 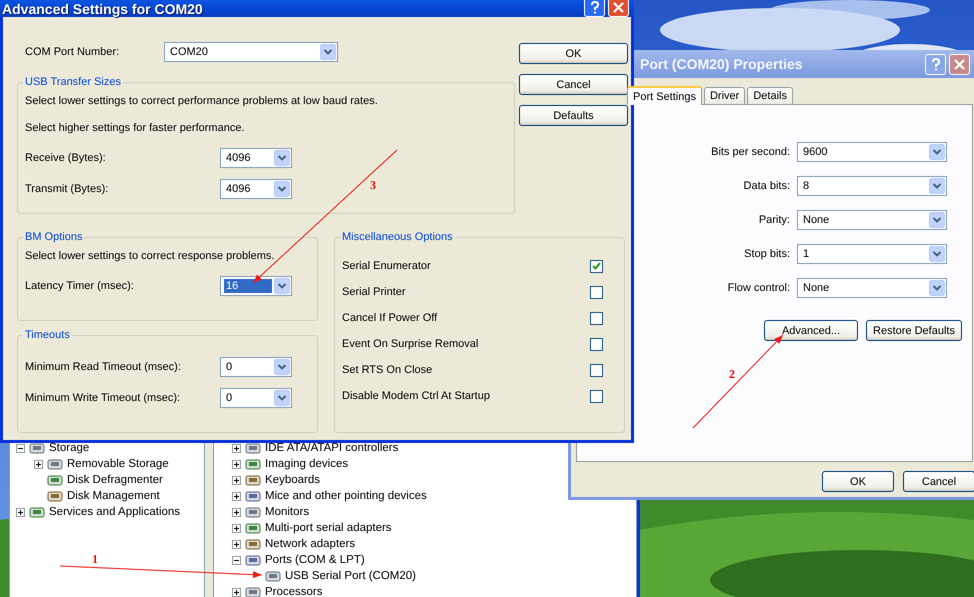 I want to click on tree-item: Monitors, so click(x=287, y=512).